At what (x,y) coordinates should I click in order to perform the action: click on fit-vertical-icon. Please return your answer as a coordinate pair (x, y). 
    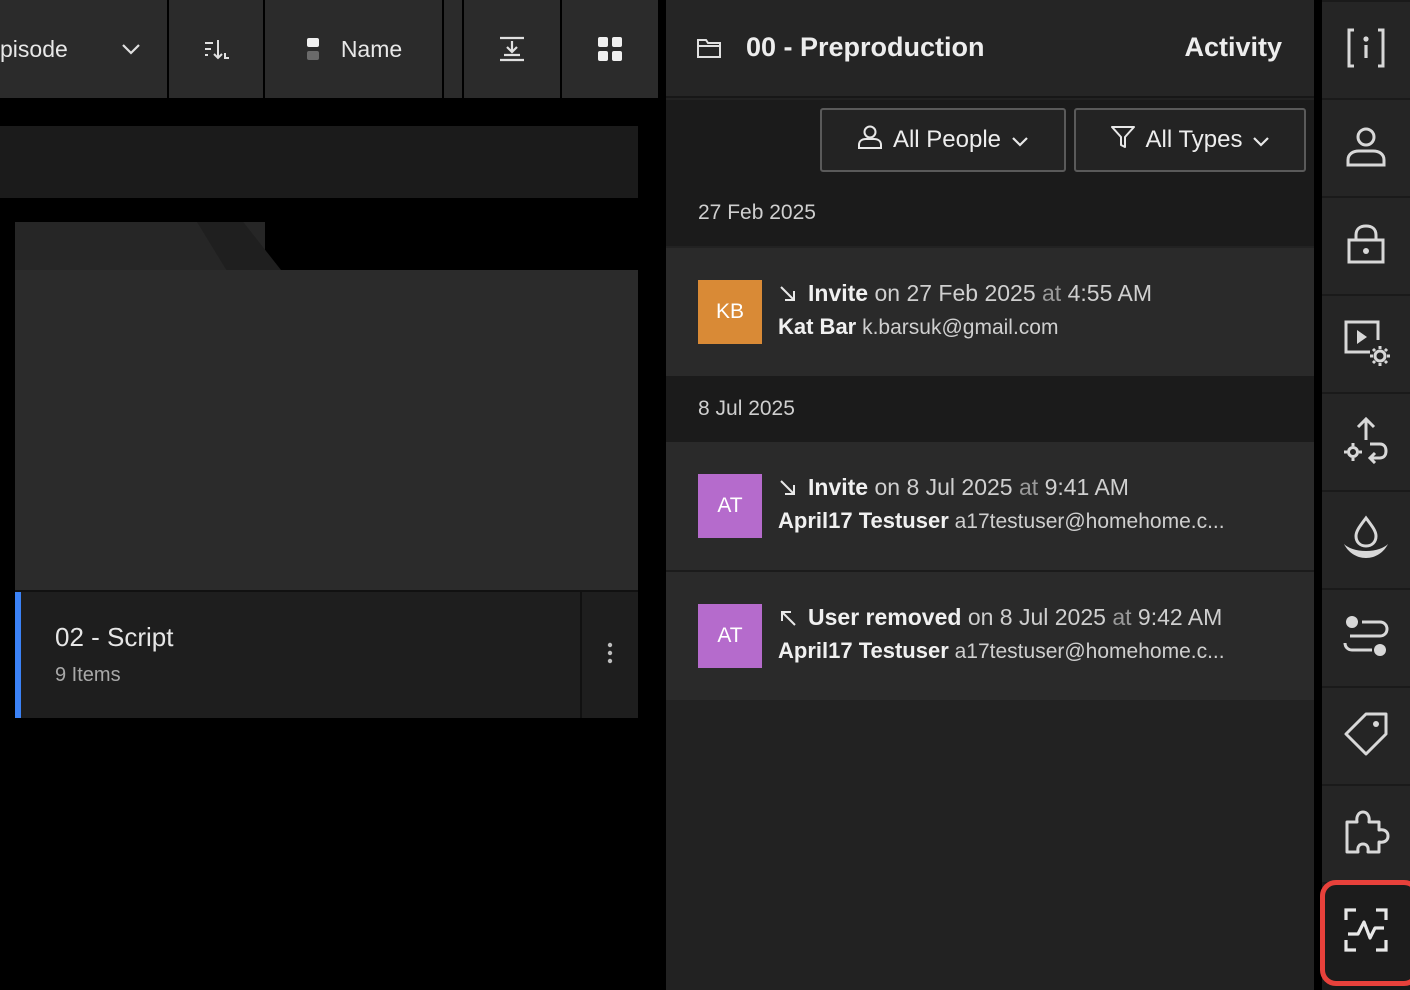
    Looking at the image, I should click on (512, 49).